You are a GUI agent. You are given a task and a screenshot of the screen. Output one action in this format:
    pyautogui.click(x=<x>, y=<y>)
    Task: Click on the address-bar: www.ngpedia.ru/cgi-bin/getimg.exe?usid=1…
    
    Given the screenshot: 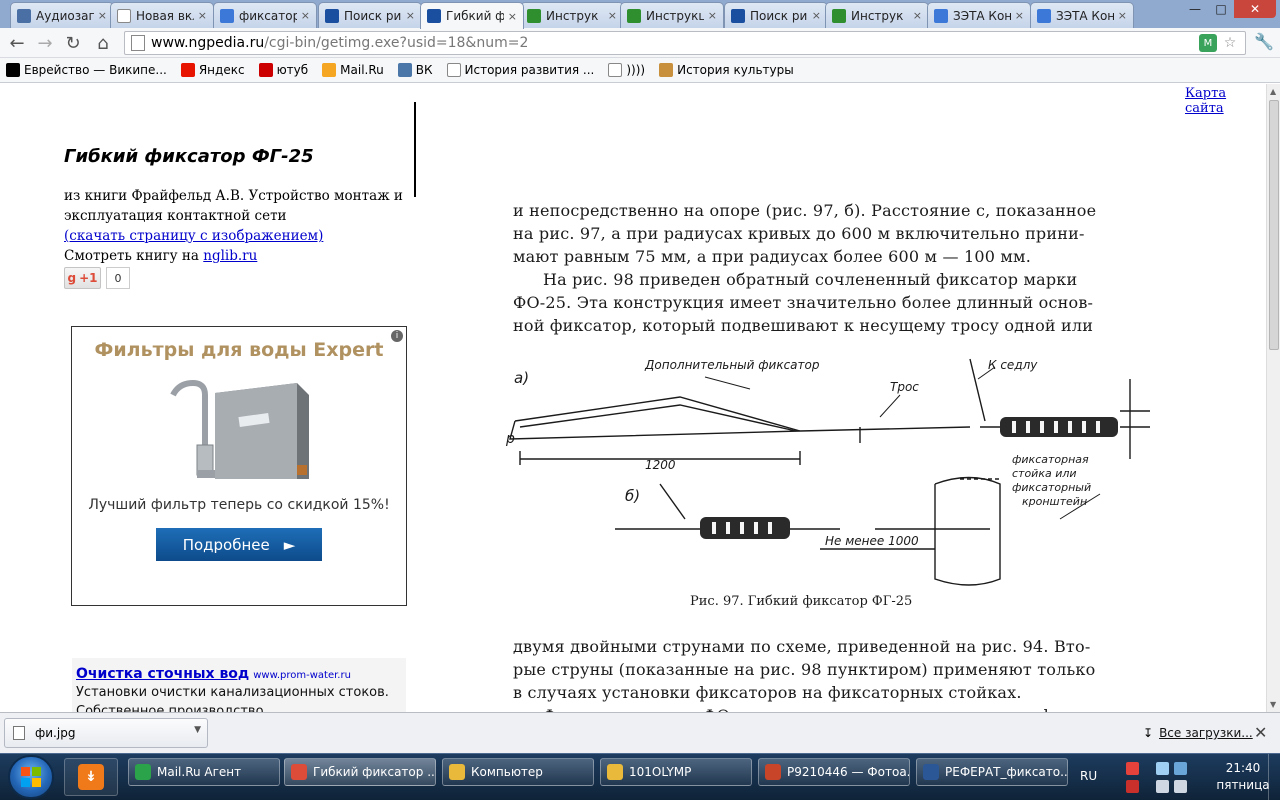 What is the action you would take?
    pyautogui.click(x=685, y=43)
    